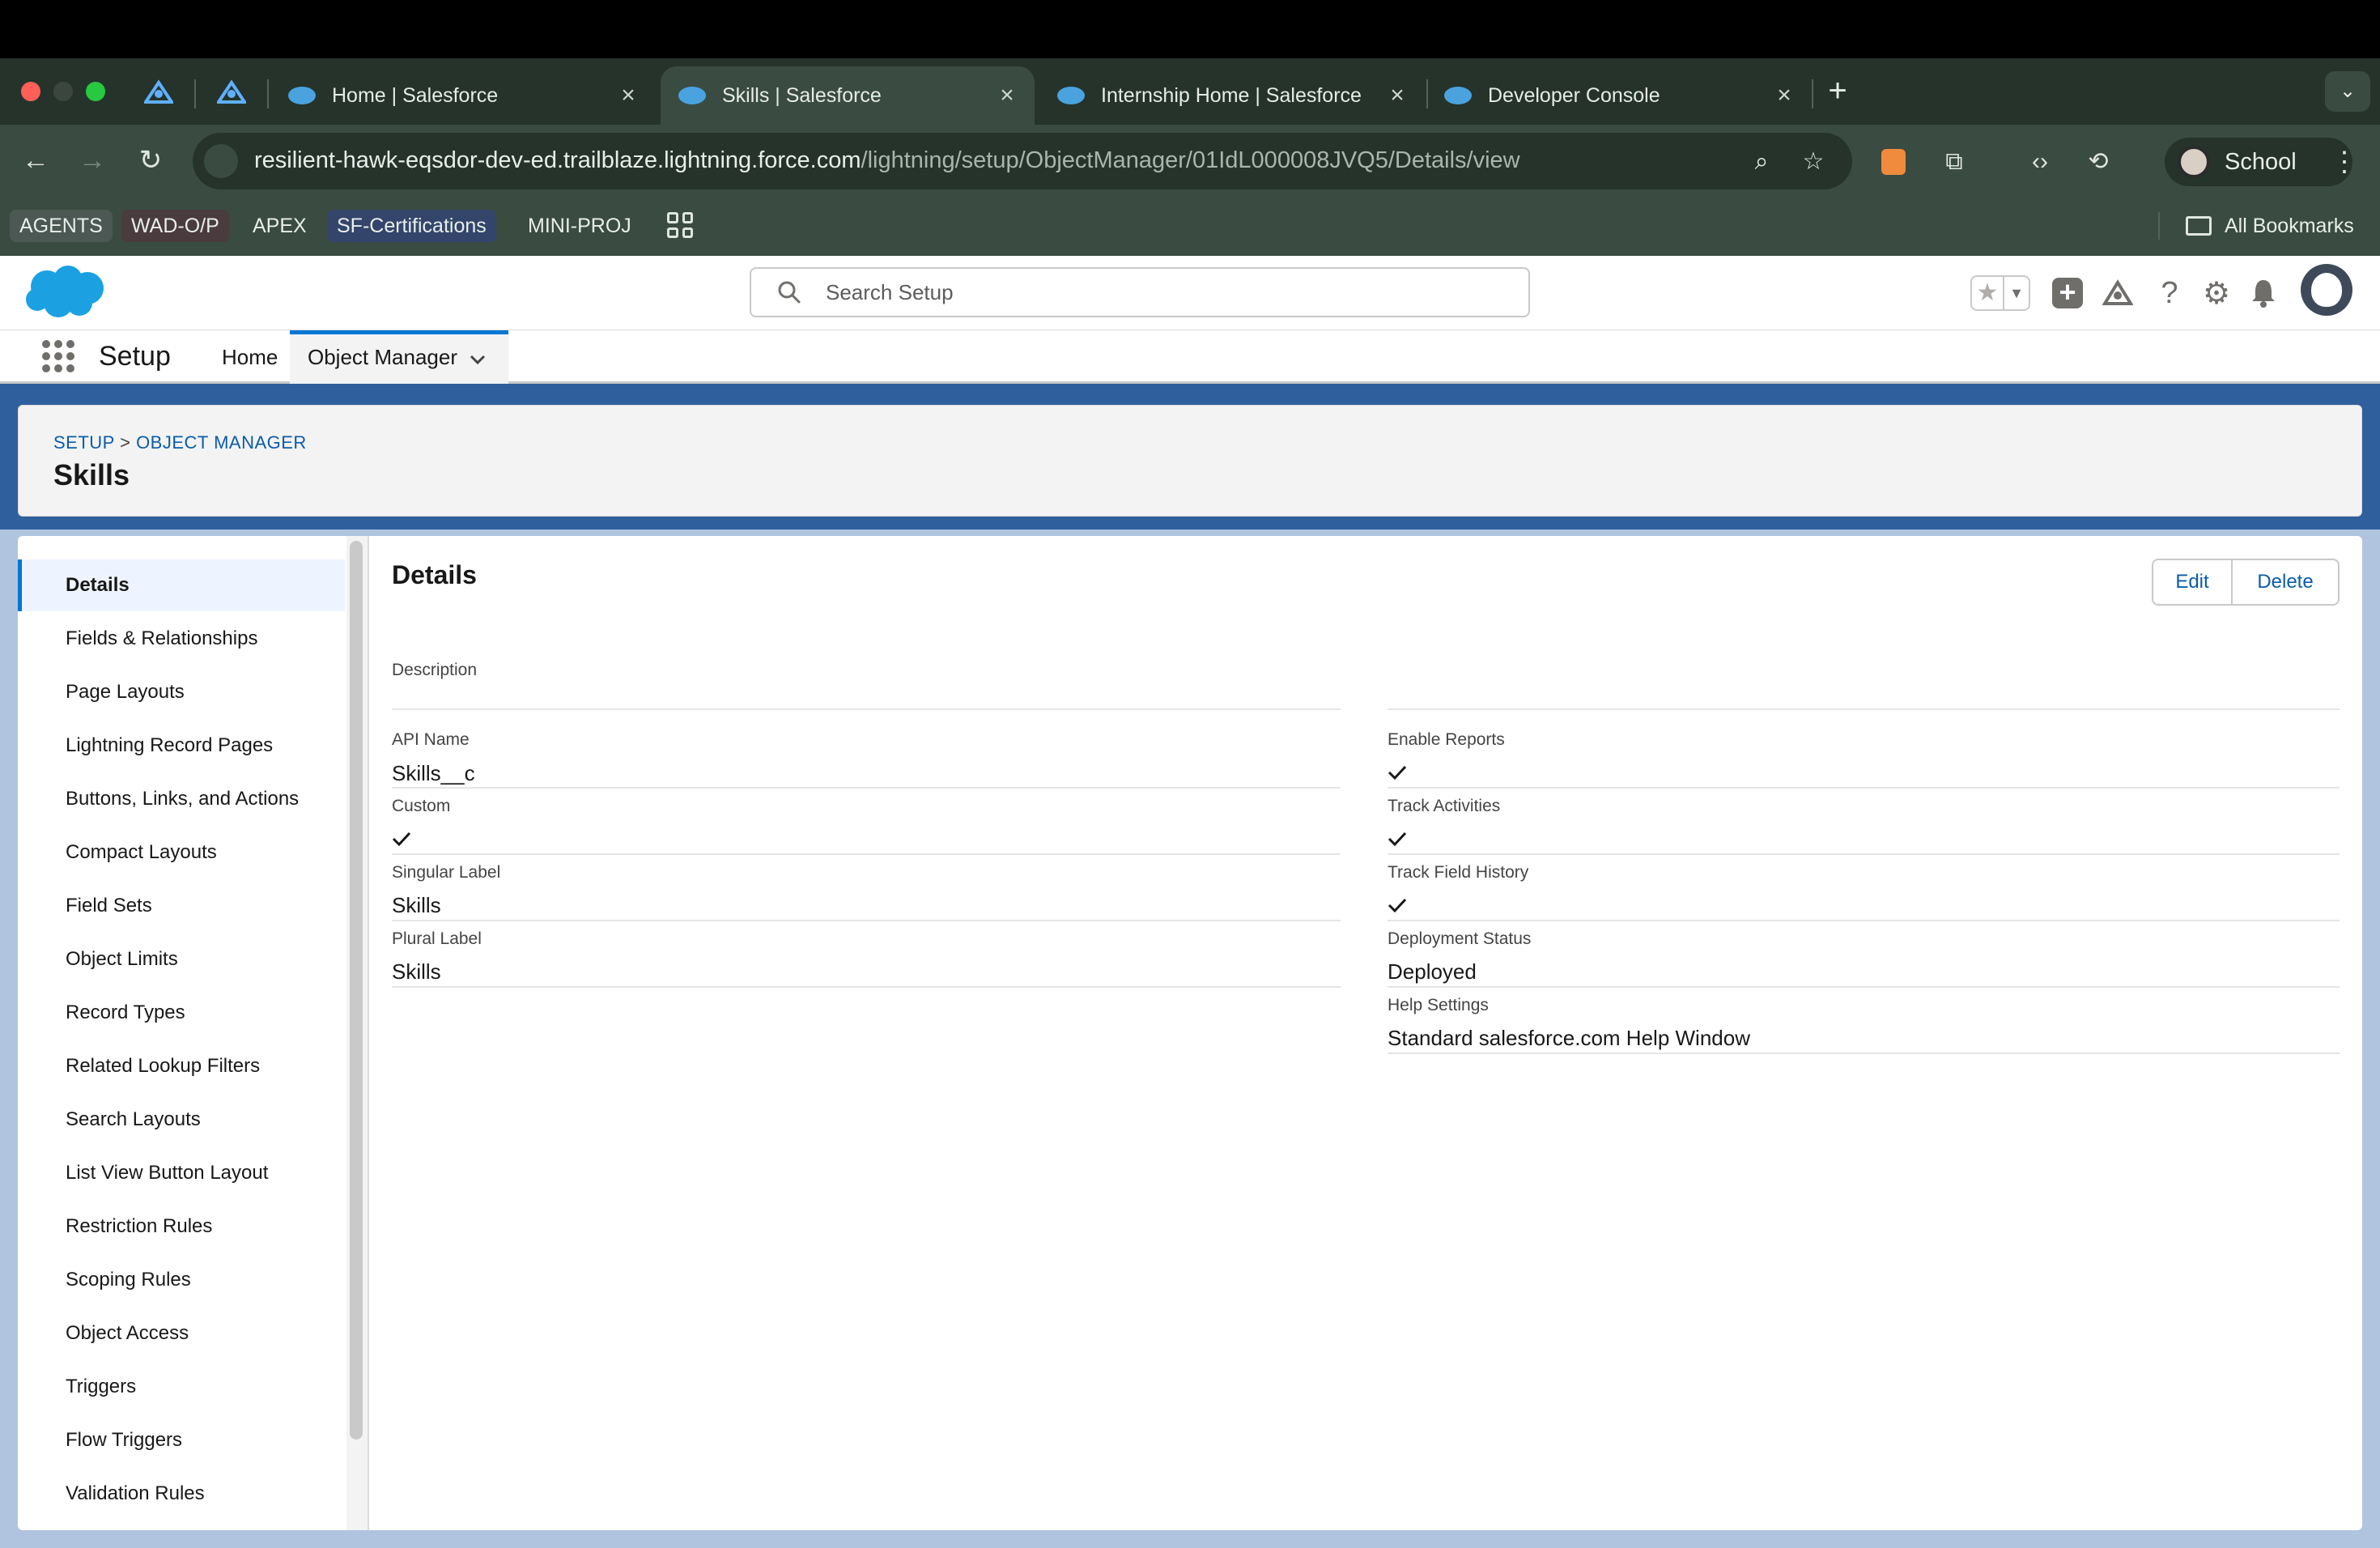  What do you see at coordinates (250, 357) in the screenshot?
I see `nav-tab-home: Home` at bounding box center [250, 357].